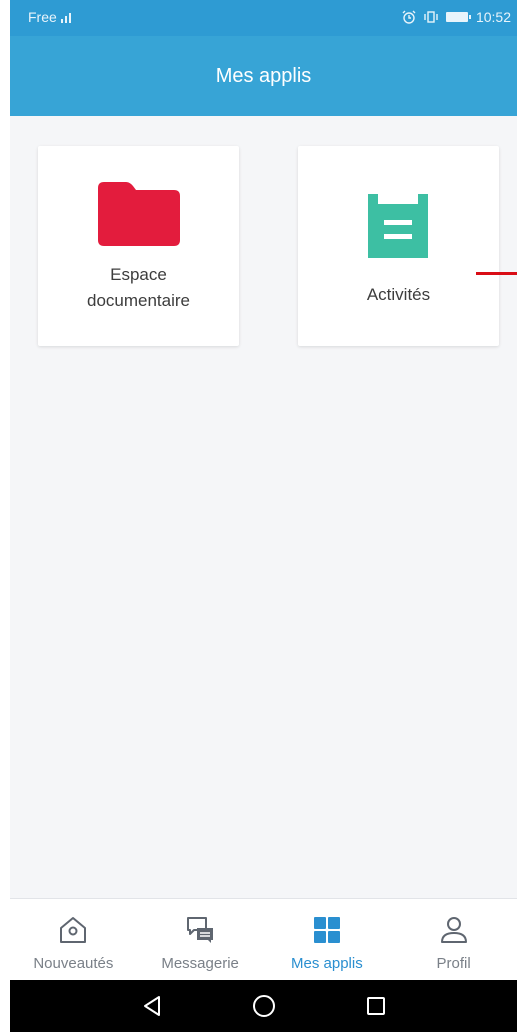 The height and width of the screenshot is (1032, 517). I want to click on nav-item-mes-applis: Mes applis, so click(327, 939).